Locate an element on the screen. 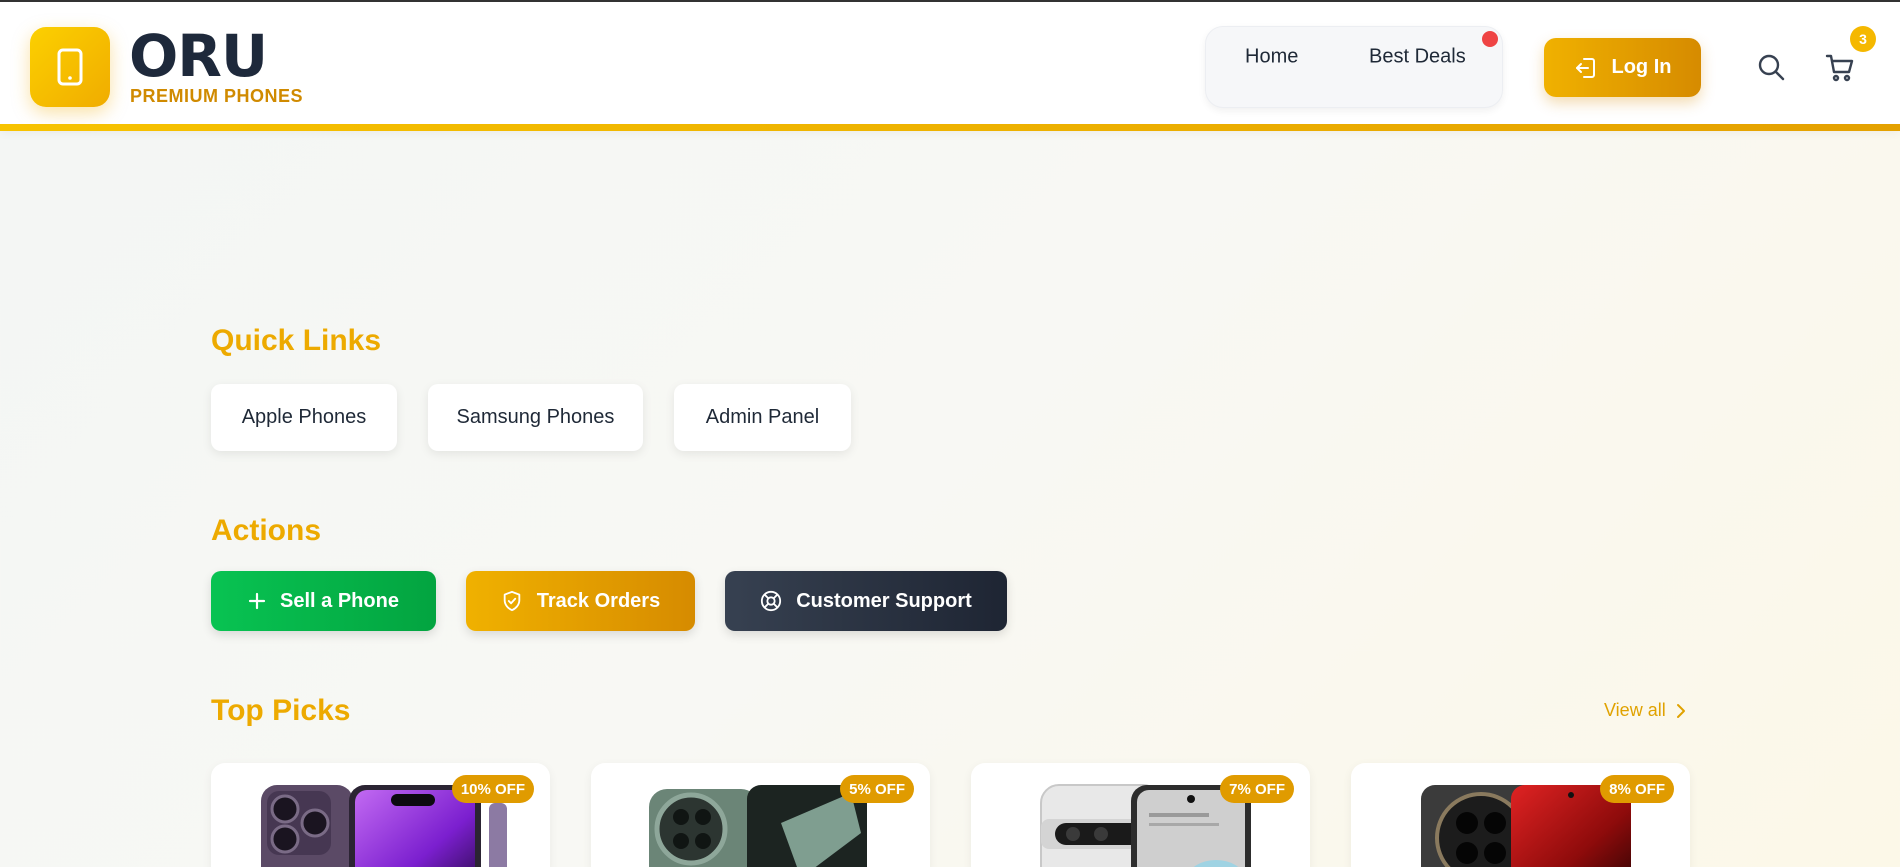  header-accent-bar is located at coordinates (950, 127).